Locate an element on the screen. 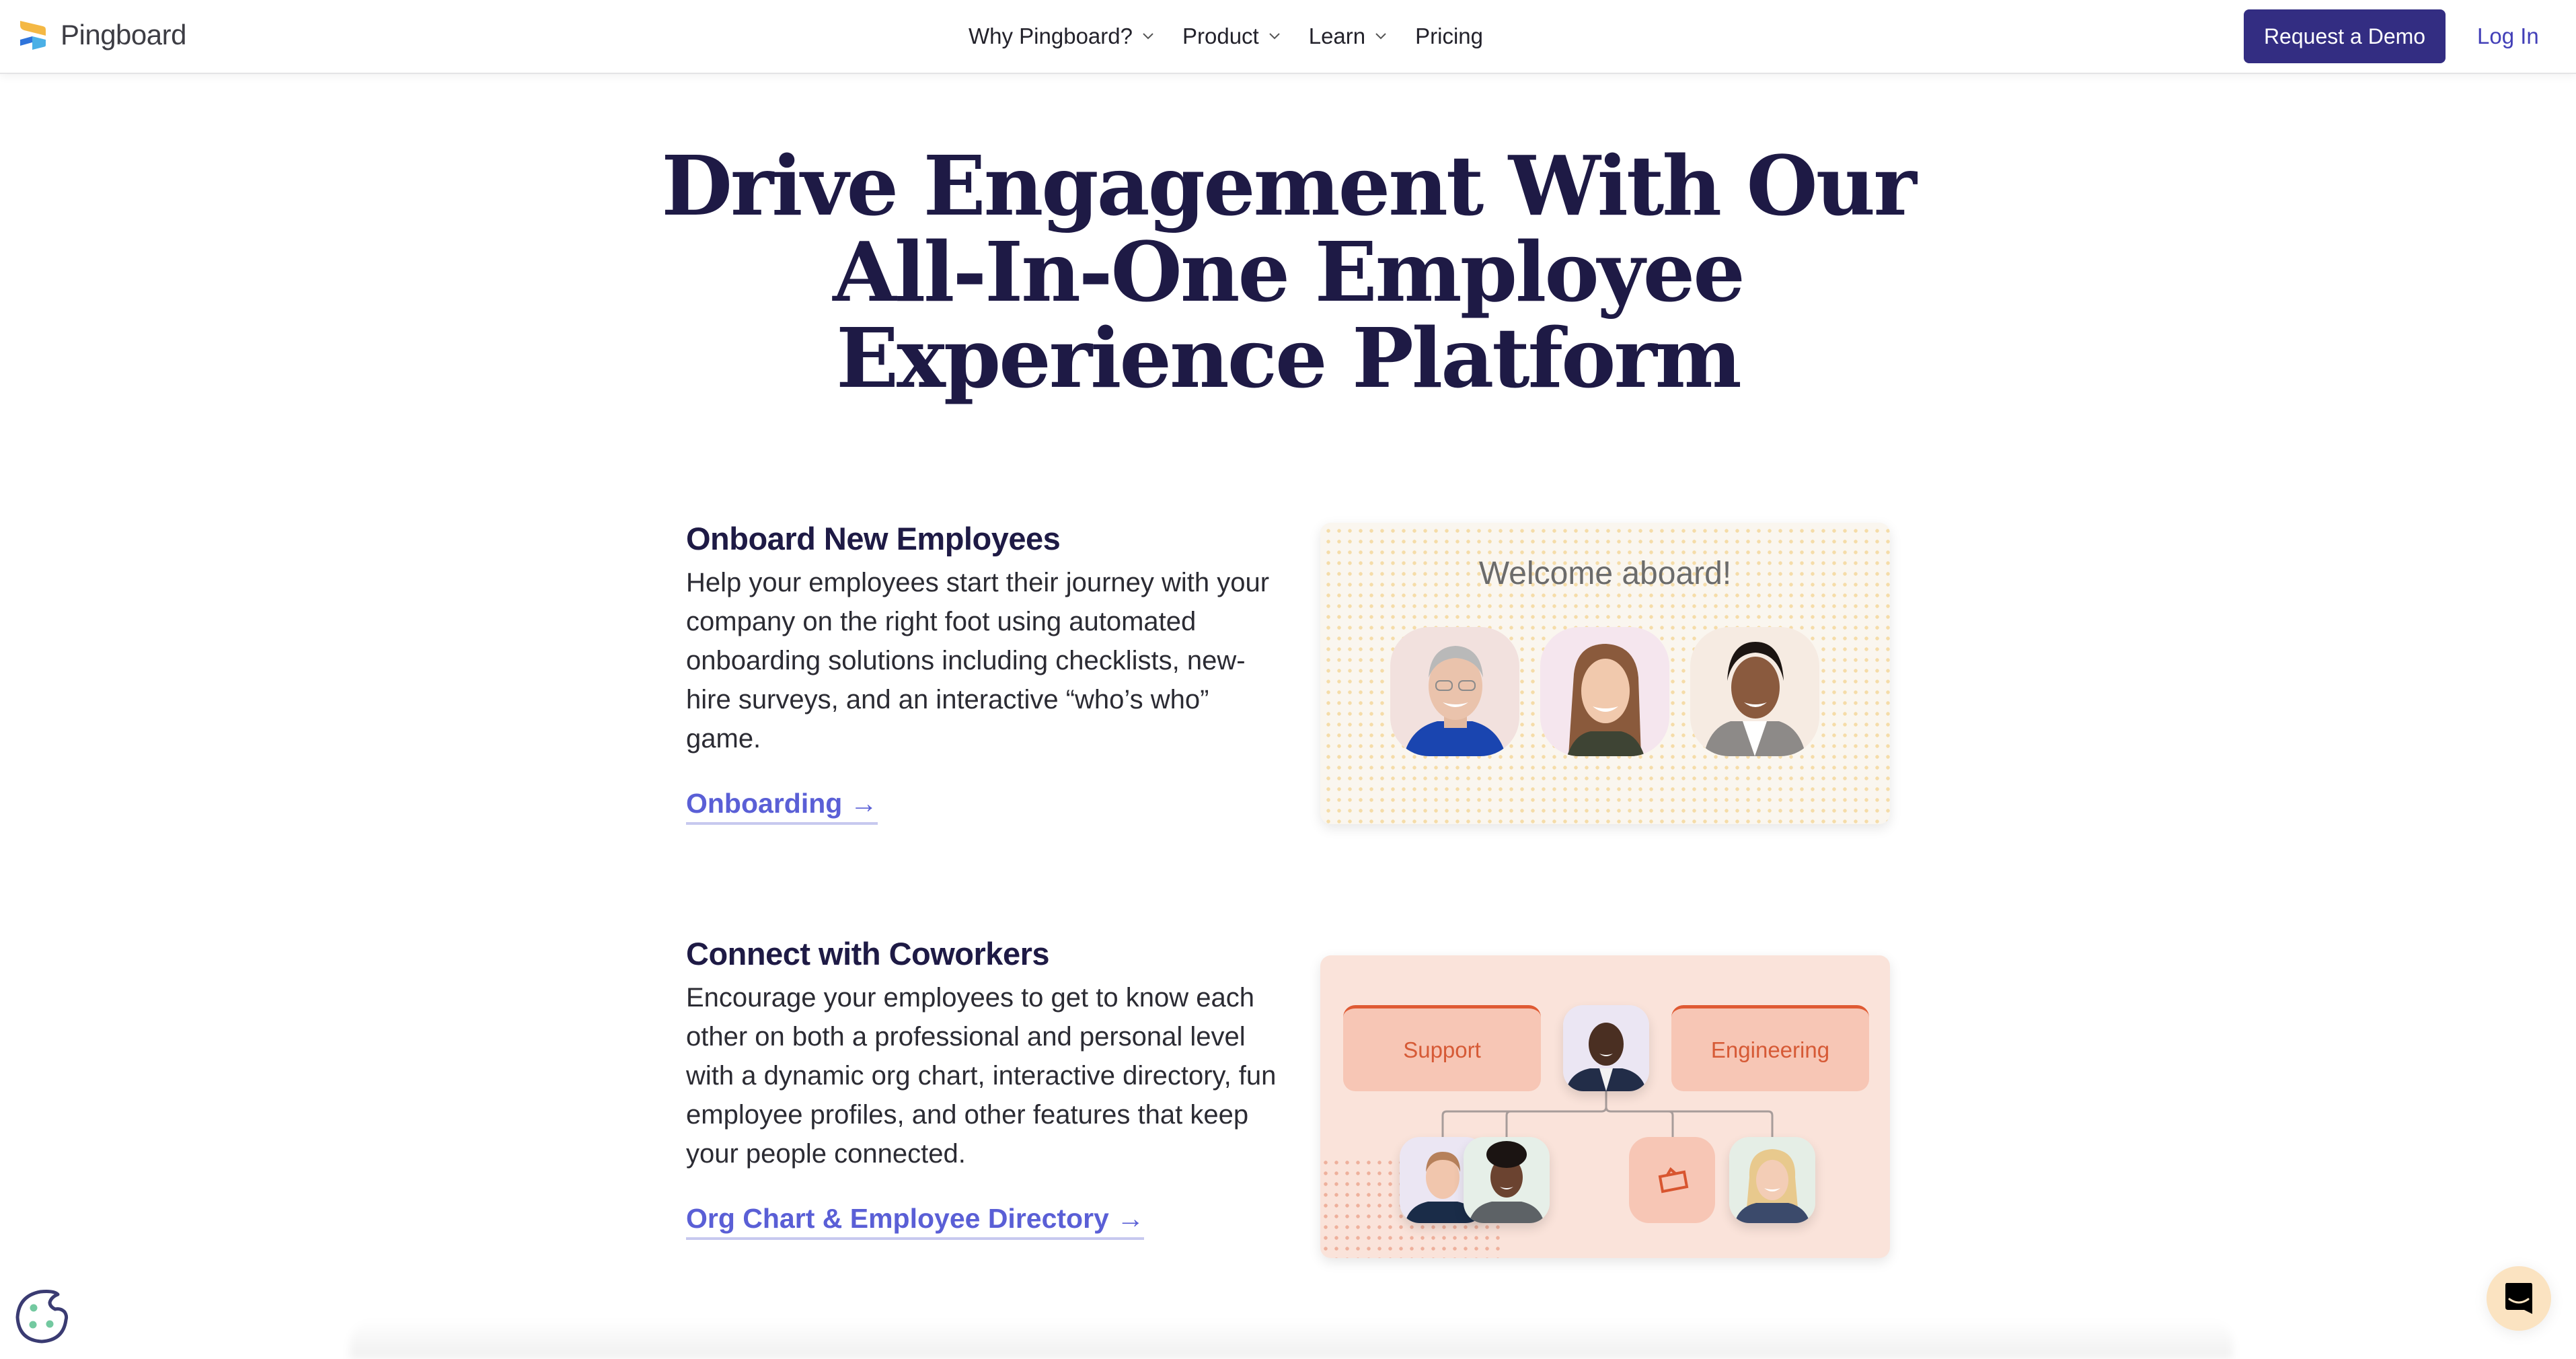  frame-icon is located at coordinates (1673, 1180).